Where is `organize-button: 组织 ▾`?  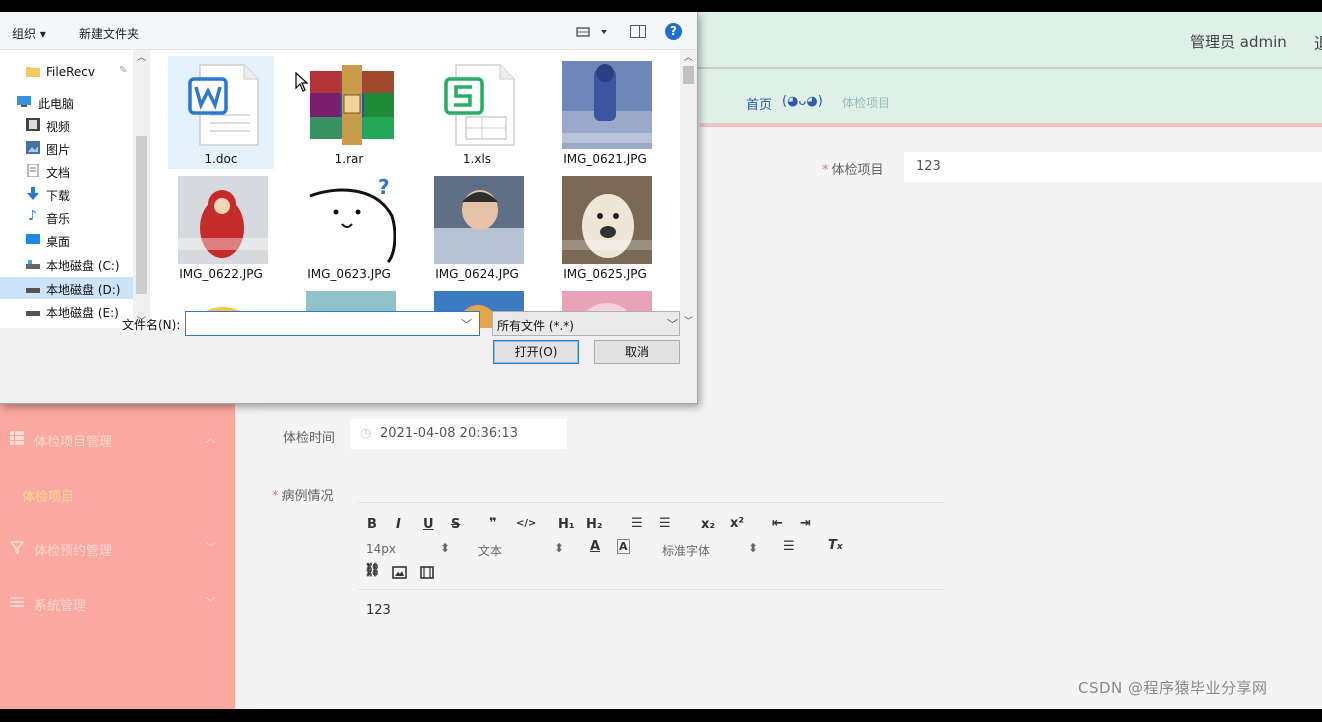
organize-button: 组织 ▾ is located at coordinates (29, 33).